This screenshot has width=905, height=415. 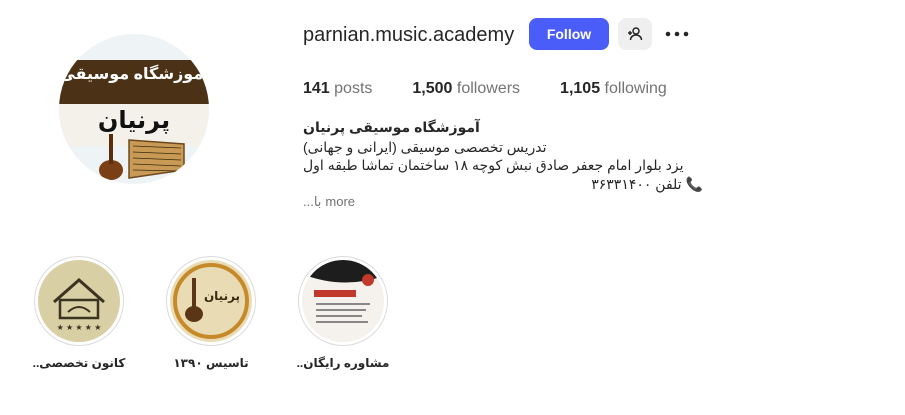 I want to click on suggested-accounts-button, so click(x=635, y=34).